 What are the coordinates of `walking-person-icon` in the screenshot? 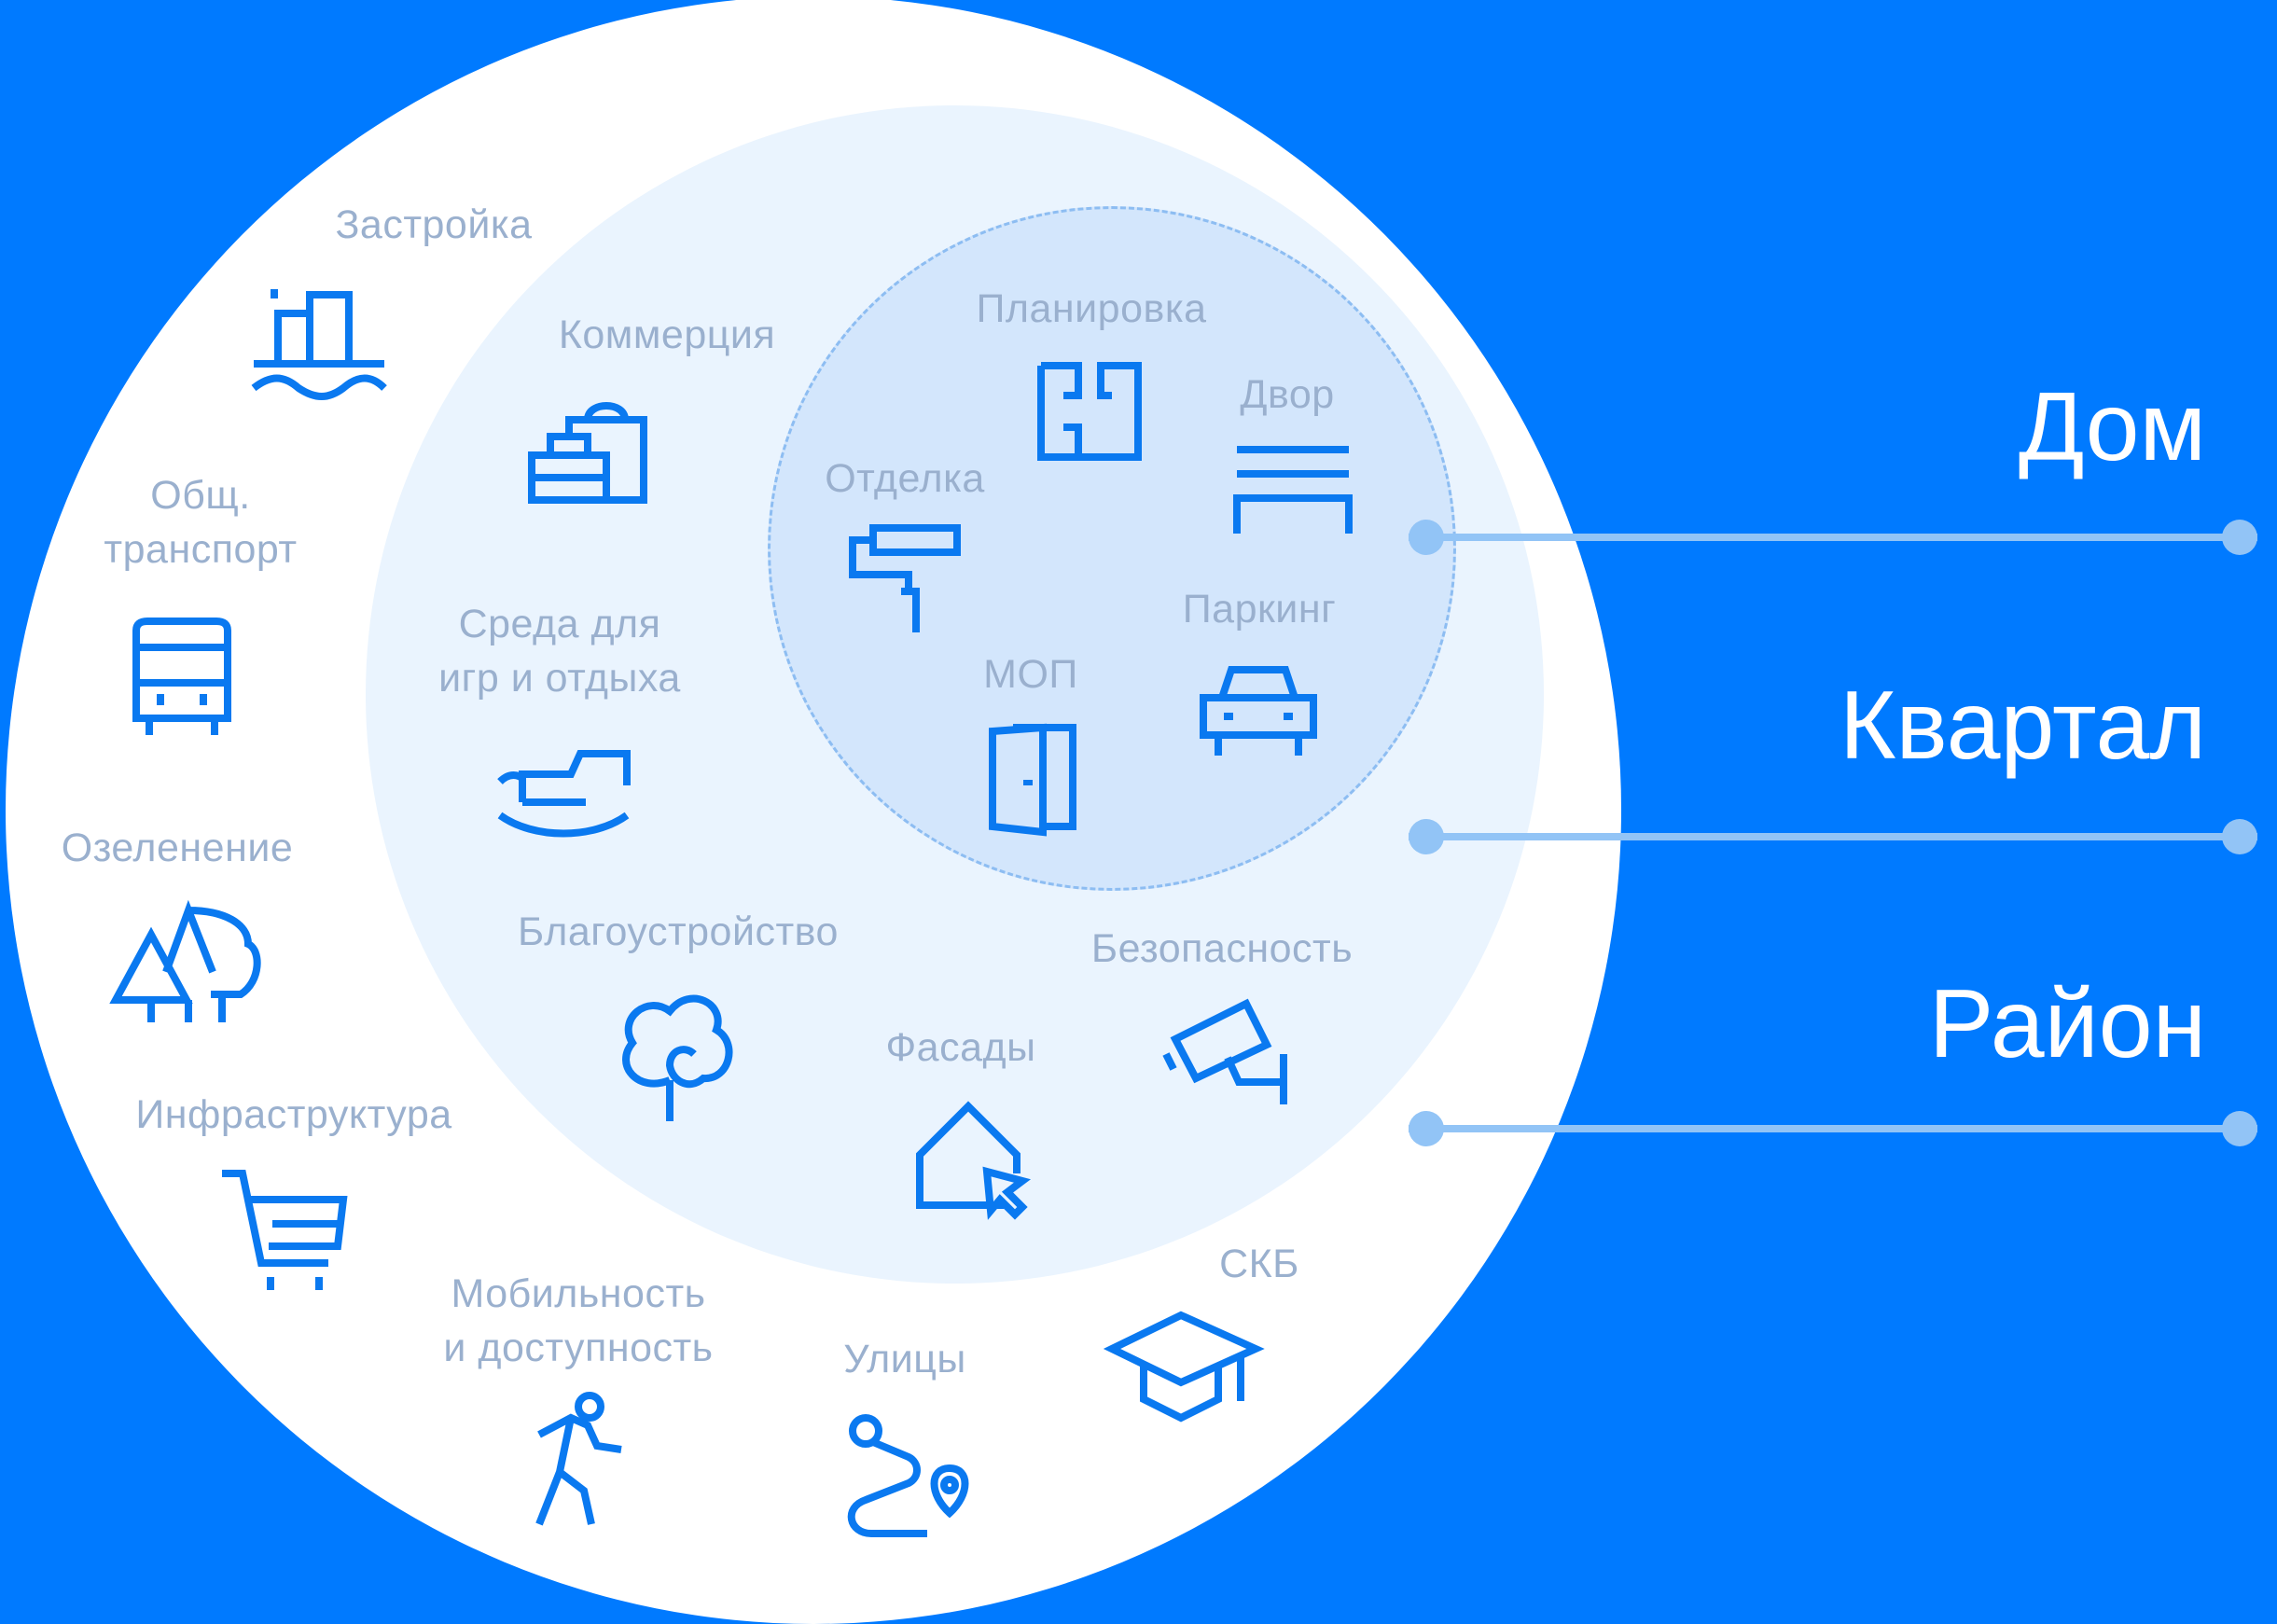 It's located at (580, 1459).